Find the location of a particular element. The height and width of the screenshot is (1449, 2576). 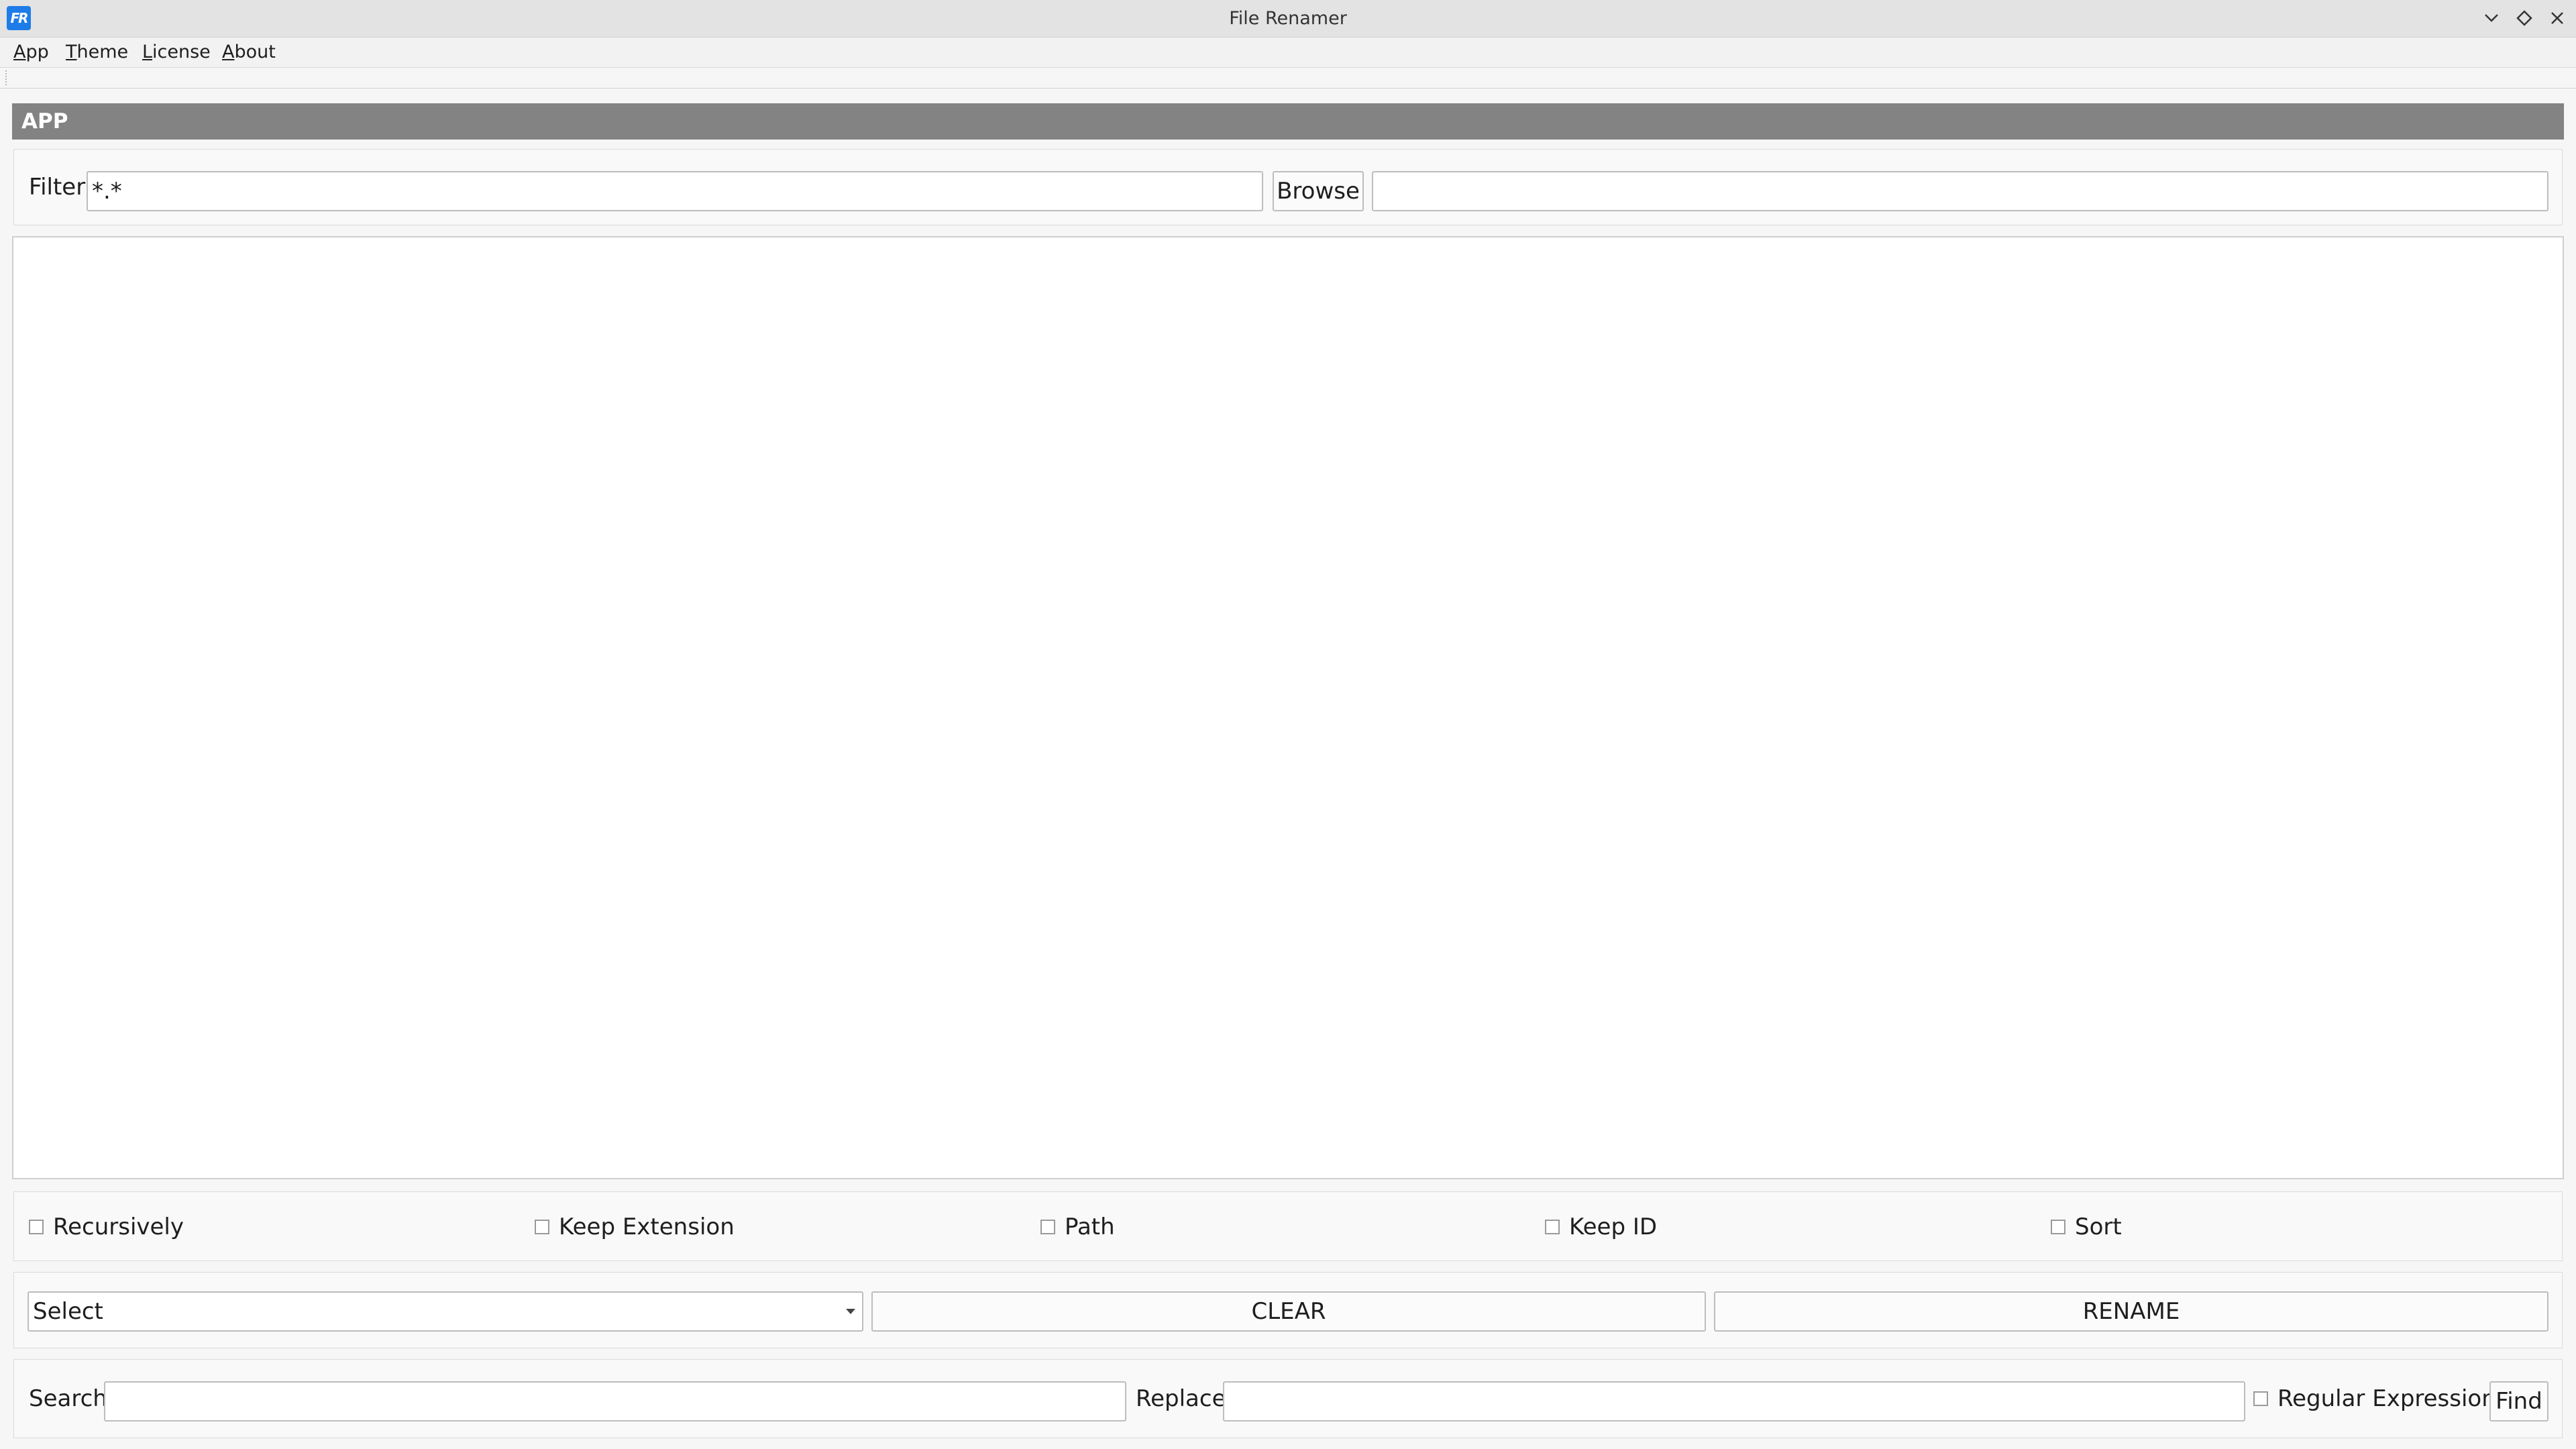

keep-extension-checkbox: Keep Extension is located at coordinates (635, 1227).